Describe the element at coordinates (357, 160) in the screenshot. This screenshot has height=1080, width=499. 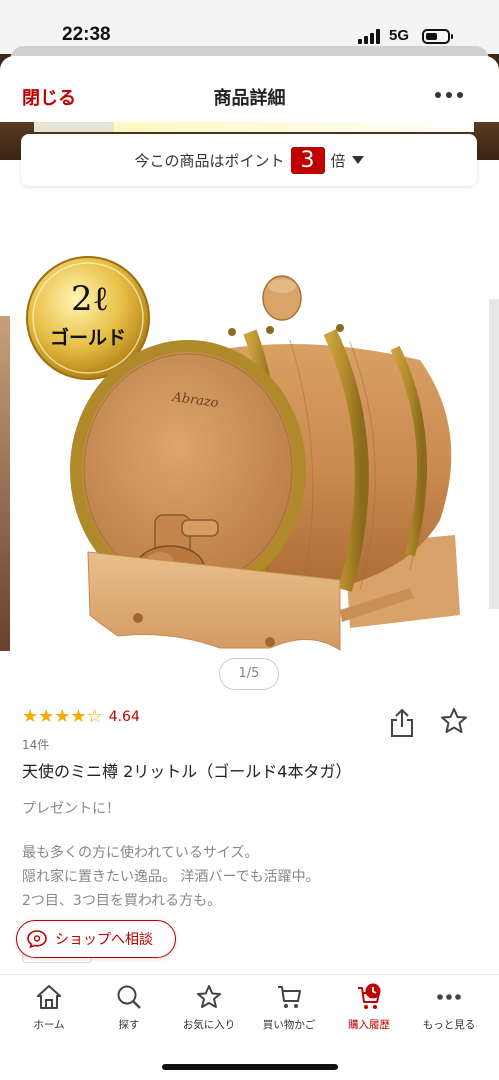
I see `caret-down-icon` at that location.